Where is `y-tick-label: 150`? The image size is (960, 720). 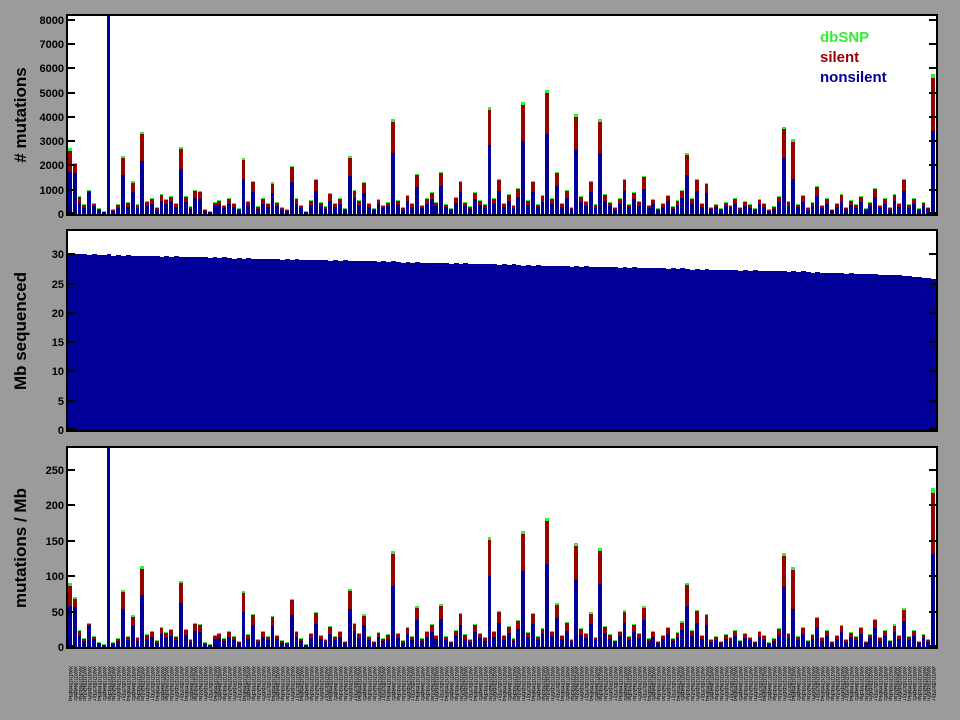
y-tick-label: 150 is located at coordinates (54, 541).